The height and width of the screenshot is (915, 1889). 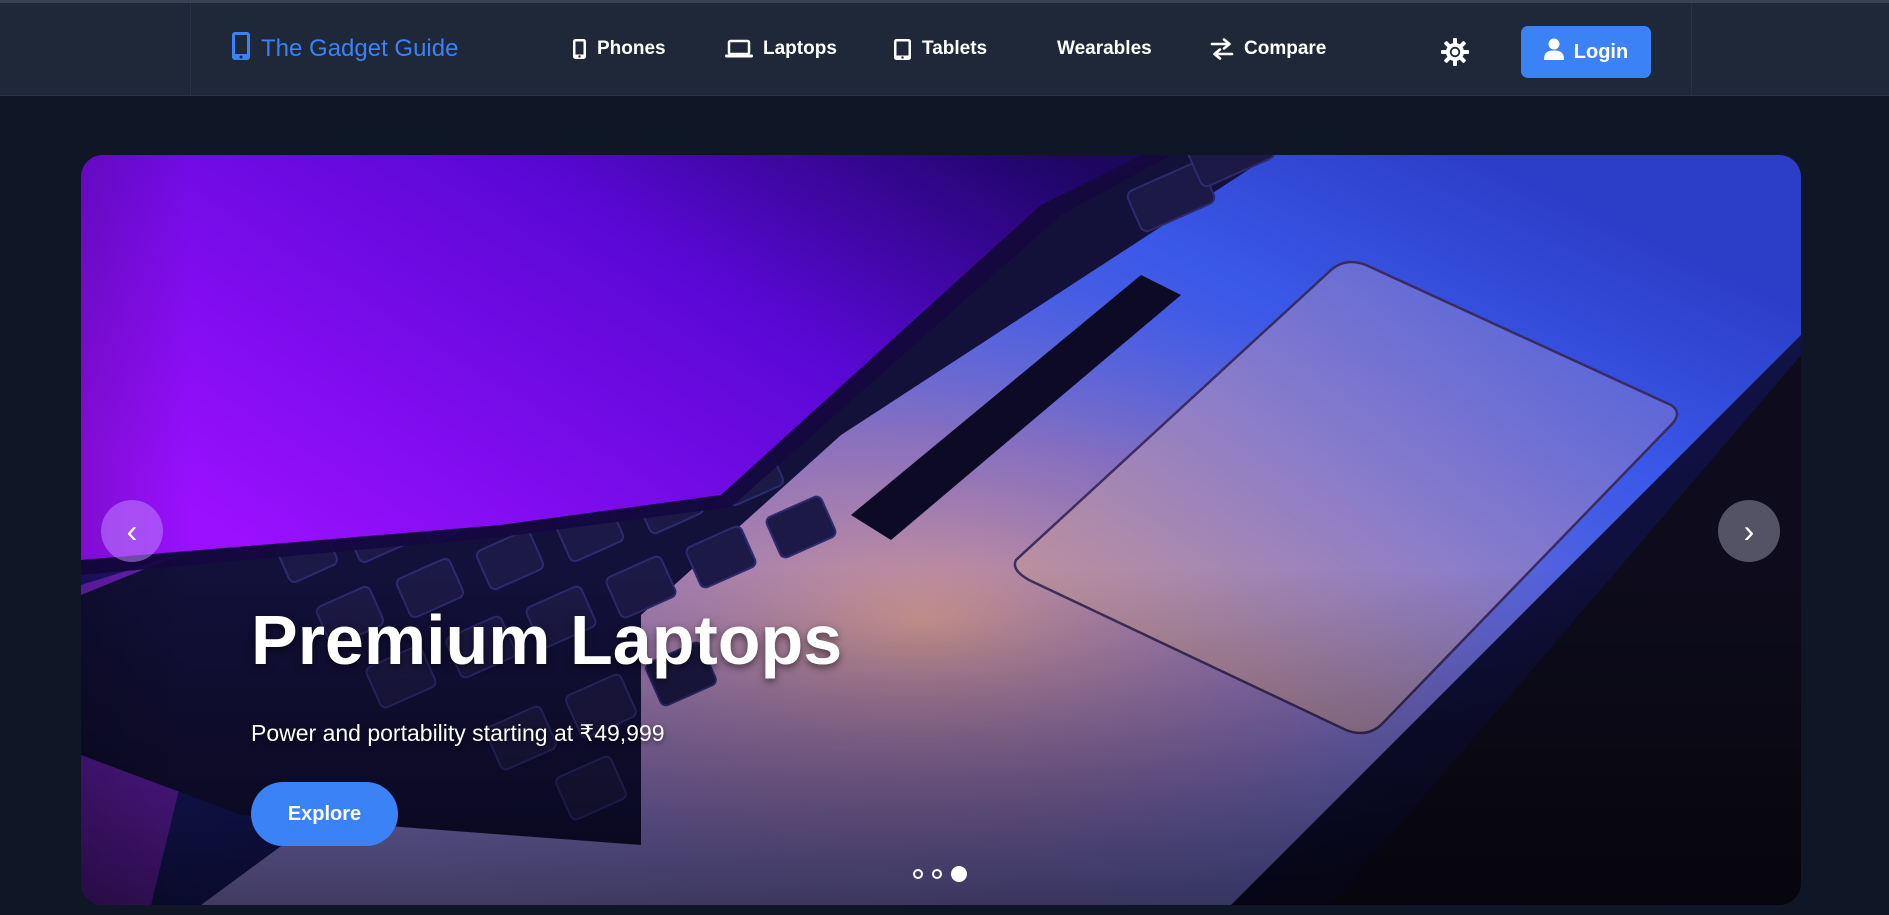 I want to click on nav-link-label: Tablets, so click(x=955, y=48).